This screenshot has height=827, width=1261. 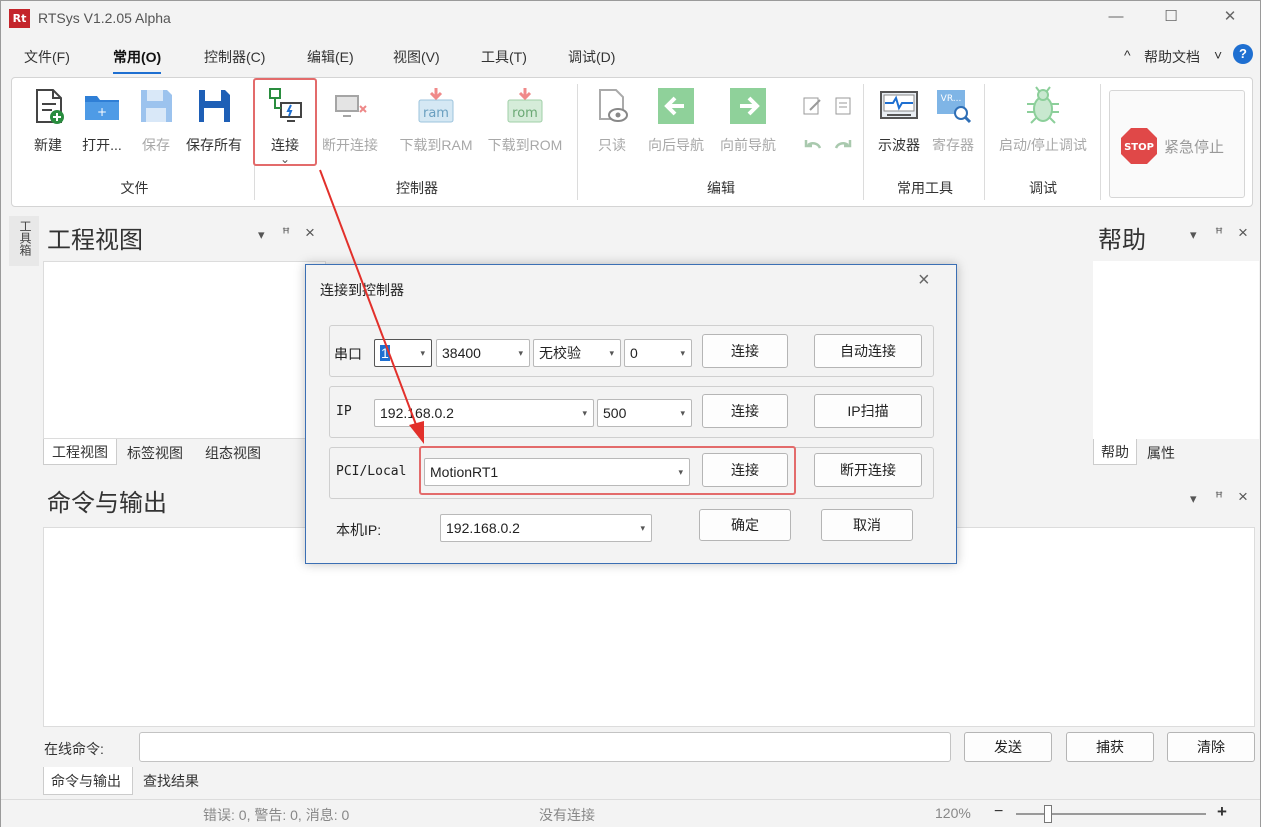 I want to click on local-ip-select: 192.168.0.2 ▾, so click(x=546, y=528).